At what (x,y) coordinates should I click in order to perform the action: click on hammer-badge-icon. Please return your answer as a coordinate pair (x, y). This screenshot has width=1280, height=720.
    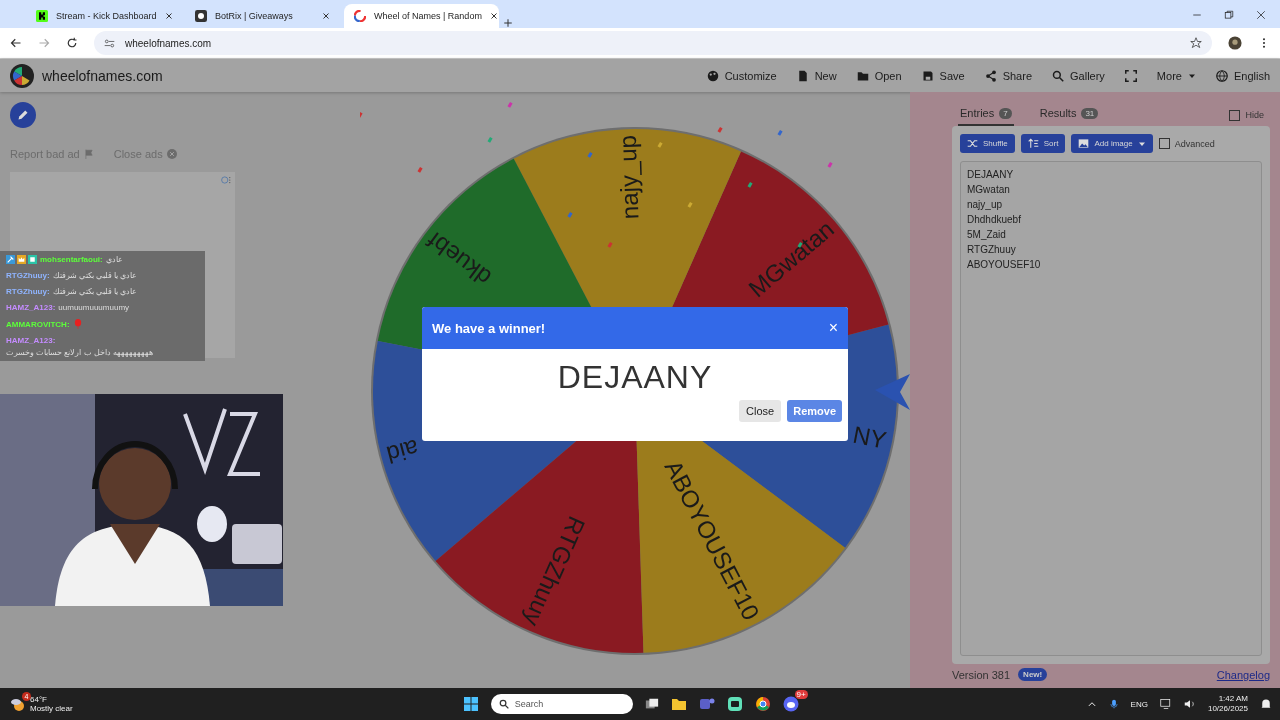
    Looking at the image, I should click on (10, 259).